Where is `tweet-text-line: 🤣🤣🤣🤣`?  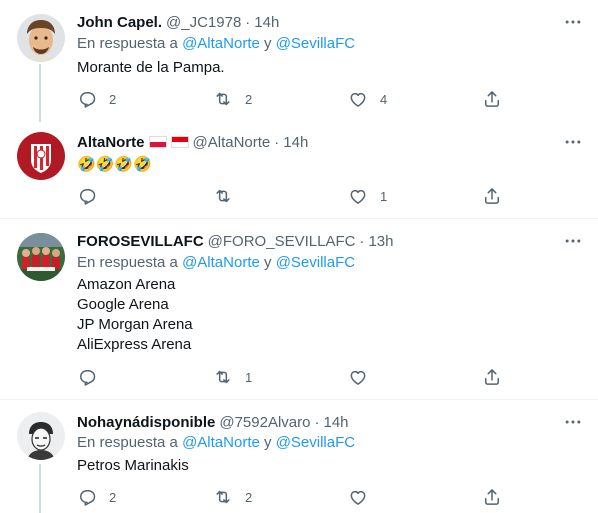 tweet-text-line: 🤣🤣🤣🤣 is located at coordinates (114, 164).